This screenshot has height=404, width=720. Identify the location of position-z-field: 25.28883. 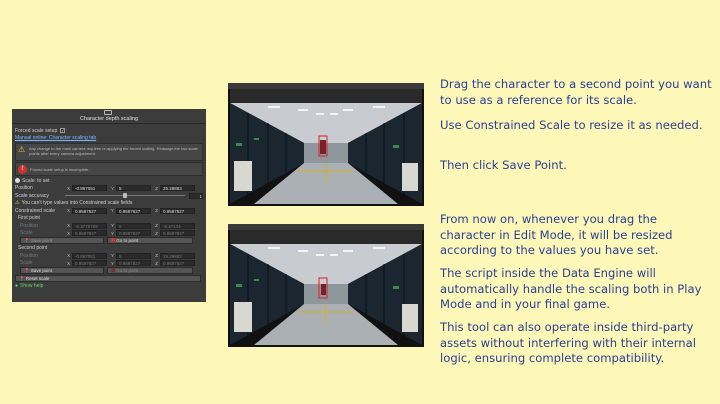
(177, 188).